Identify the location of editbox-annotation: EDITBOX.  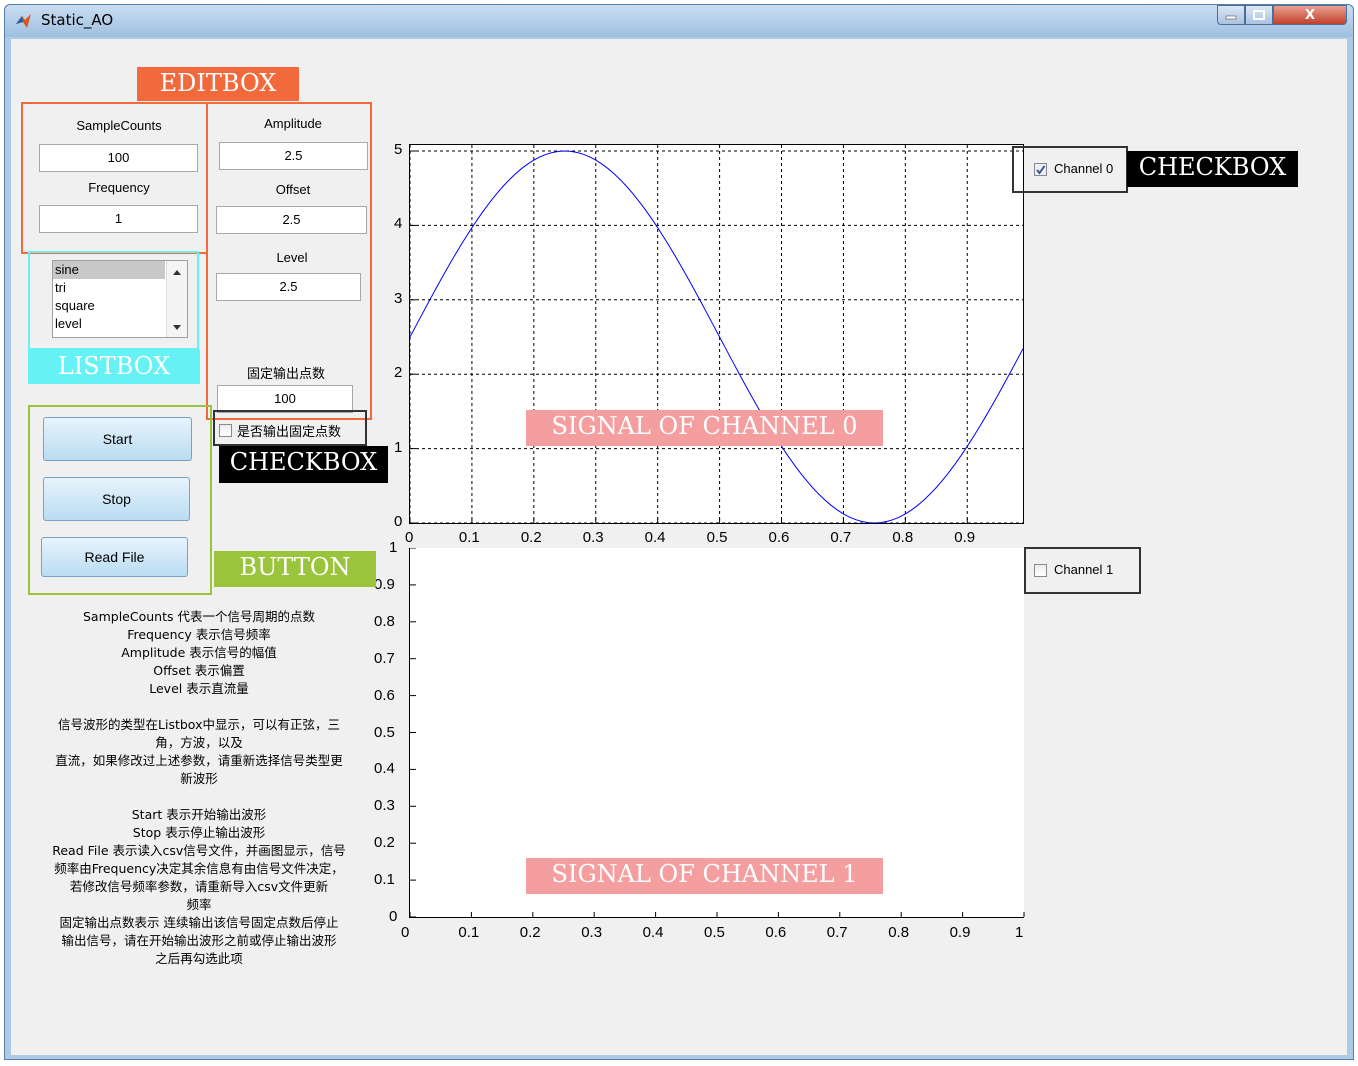
(218, 84).